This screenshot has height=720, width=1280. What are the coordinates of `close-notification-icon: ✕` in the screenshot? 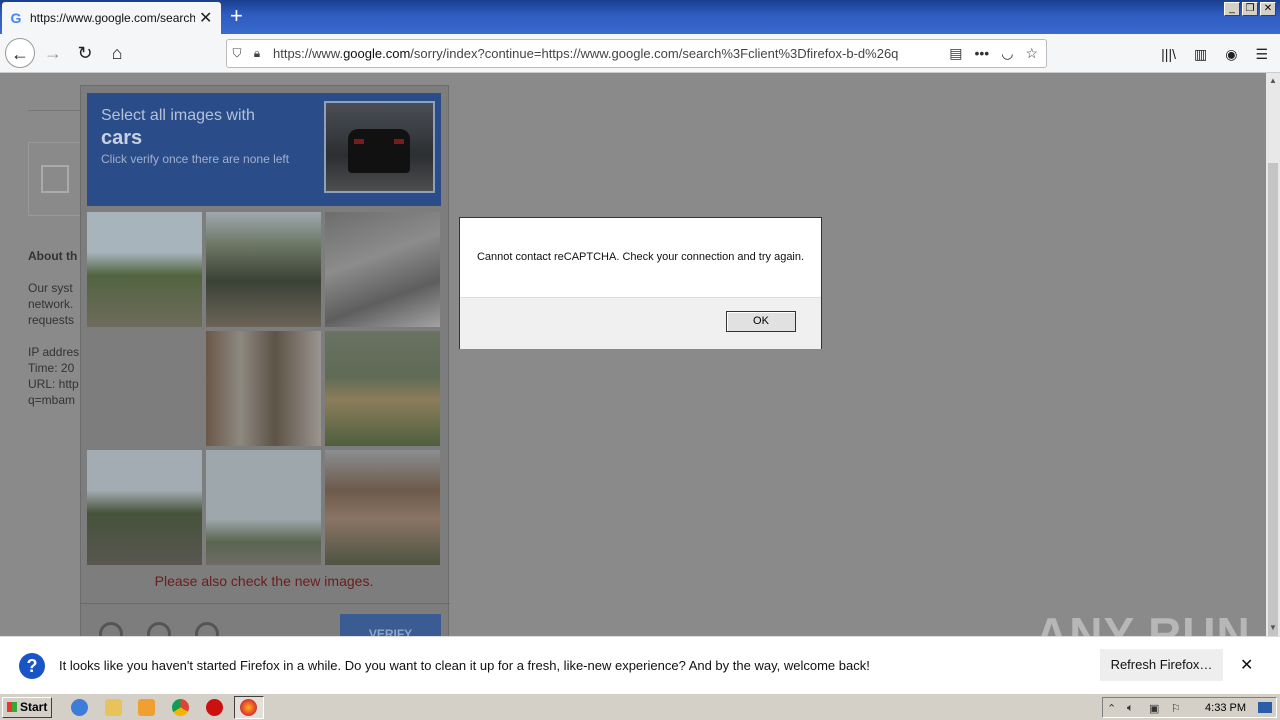 It's located at (1246, 665).